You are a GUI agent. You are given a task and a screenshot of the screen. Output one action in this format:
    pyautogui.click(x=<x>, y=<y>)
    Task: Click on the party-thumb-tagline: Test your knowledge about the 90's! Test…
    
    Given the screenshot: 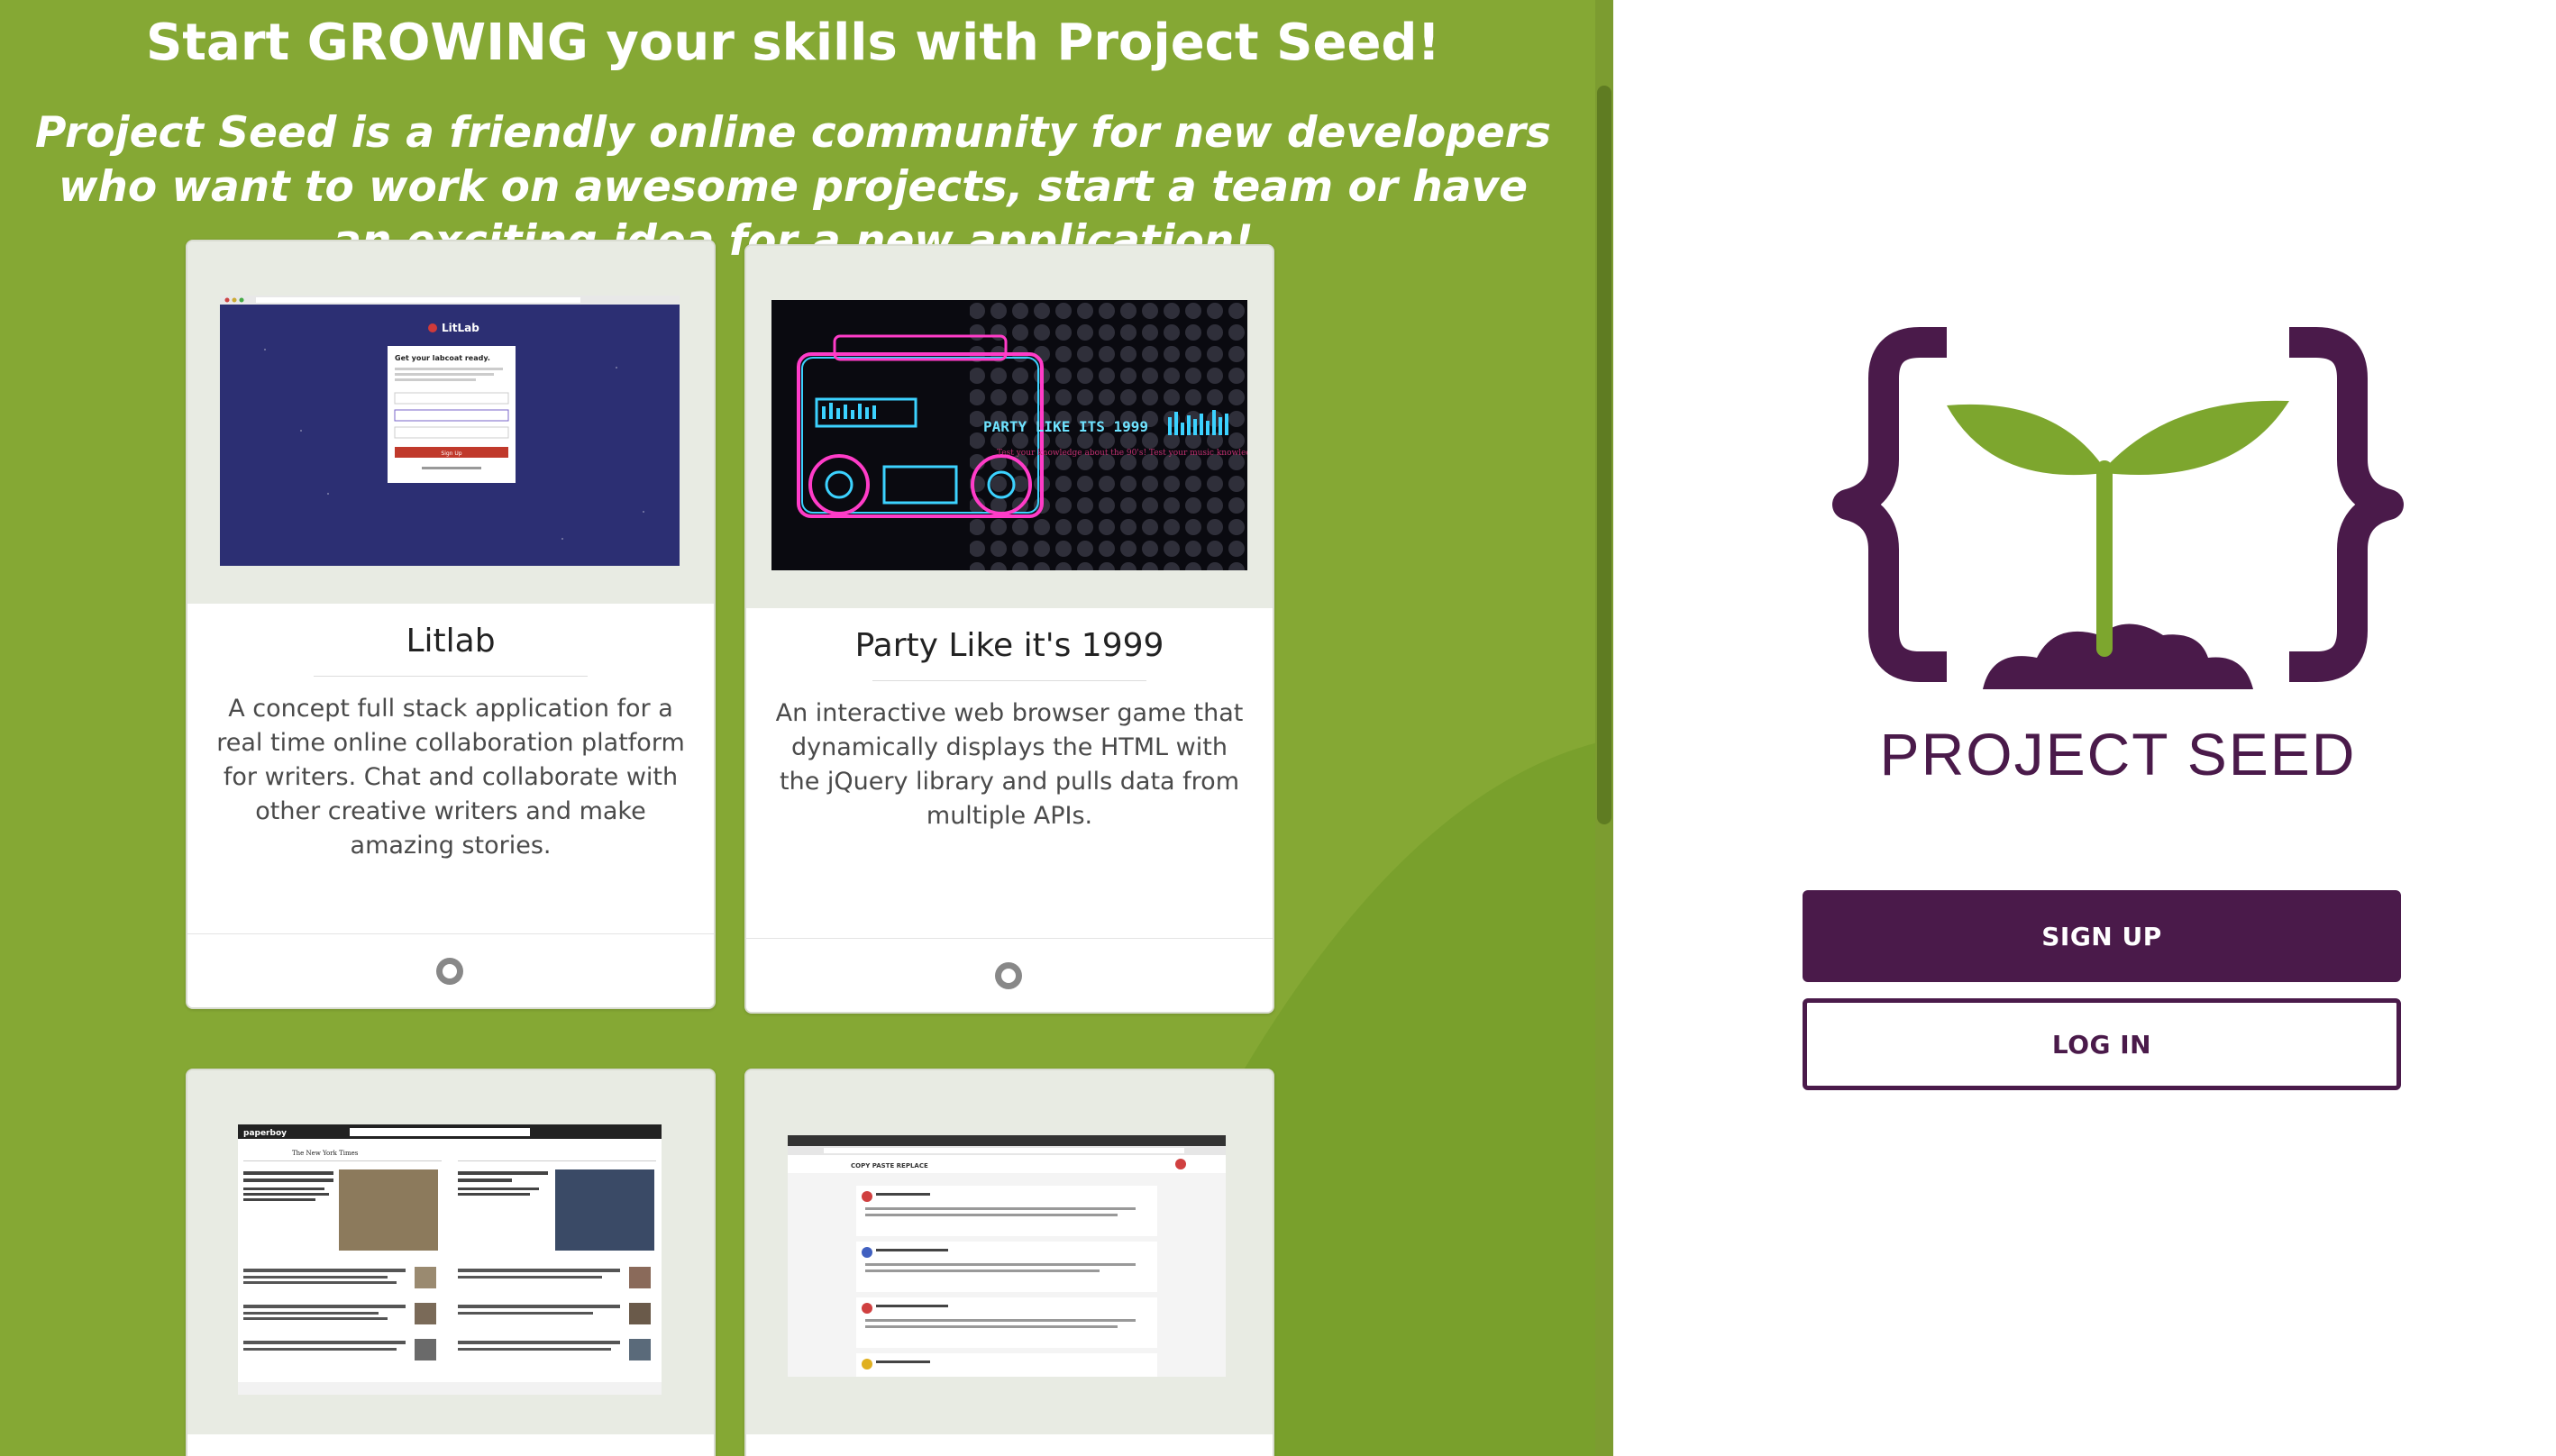 What is the action you would take?
    pyautogui.click(x=1122, y=453)
    